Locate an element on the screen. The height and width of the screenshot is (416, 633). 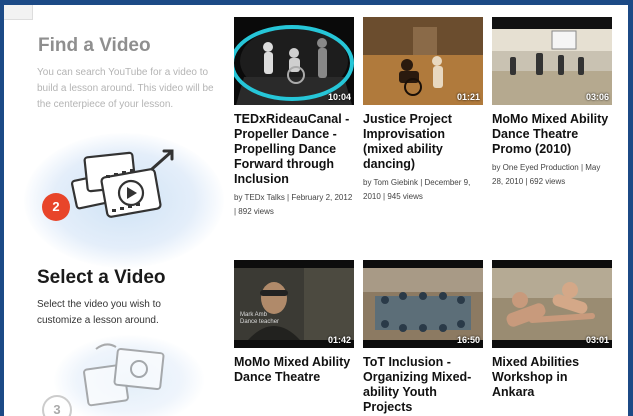
video-thumbnail: 03:06 is located at coordinates (552, 61).